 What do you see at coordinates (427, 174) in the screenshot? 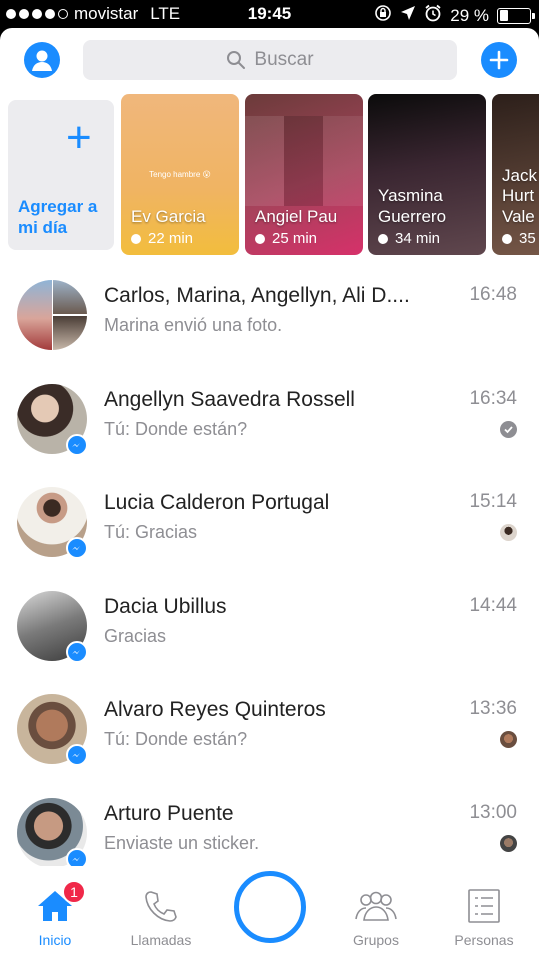
I see `story-card: Yasmina Guerrero 34 min` at bounding box center [427, 174].